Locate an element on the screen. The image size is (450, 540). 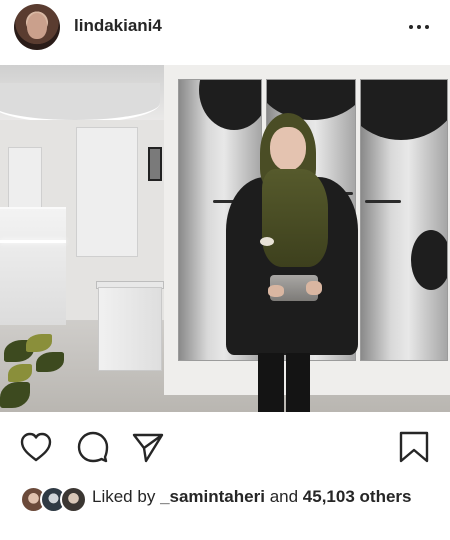
heart-icon is located at coordinates (36, 447).